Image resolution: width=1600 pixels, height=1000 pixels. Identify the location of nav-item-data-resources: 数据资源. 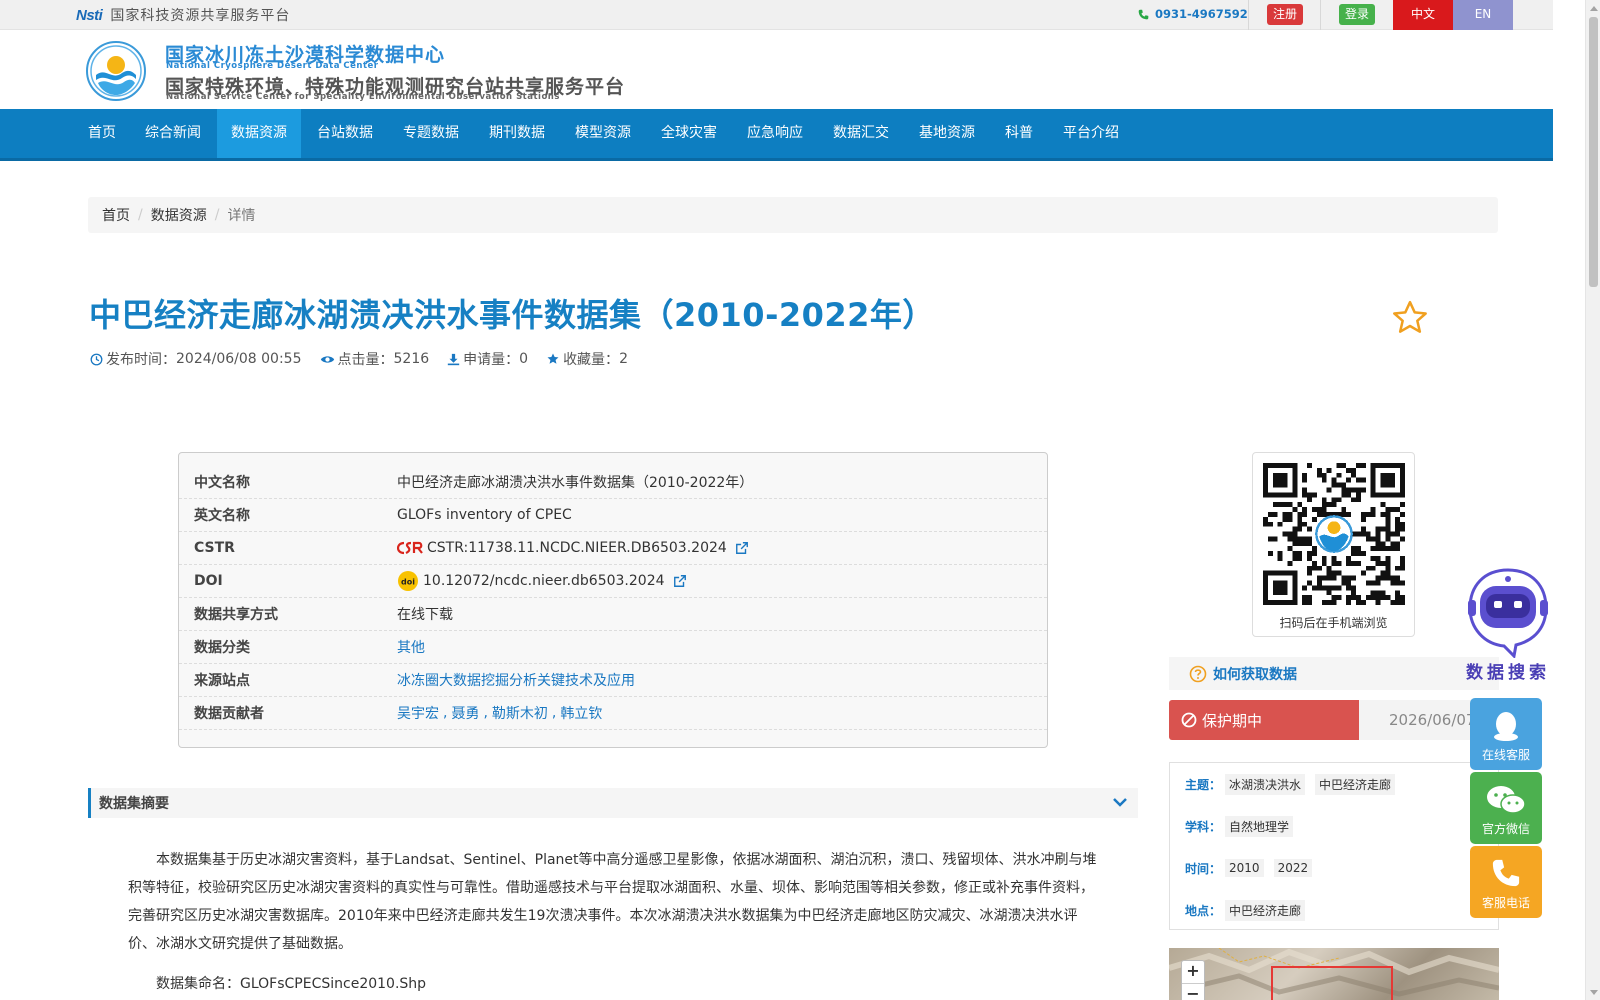
(259, 133).